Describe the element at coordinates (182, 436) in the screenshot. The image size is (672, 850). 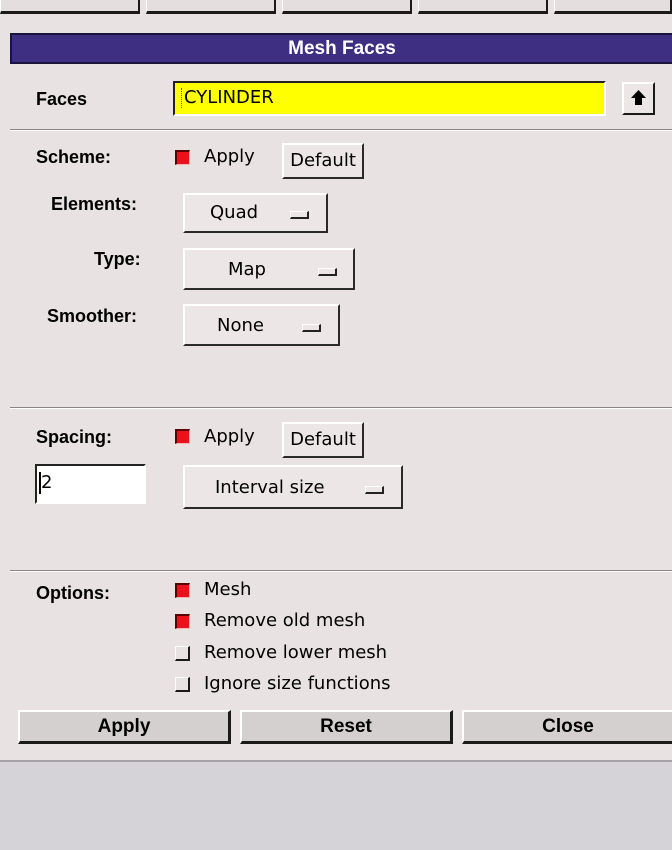
I see `spacing-apply-checkbox` at that location.